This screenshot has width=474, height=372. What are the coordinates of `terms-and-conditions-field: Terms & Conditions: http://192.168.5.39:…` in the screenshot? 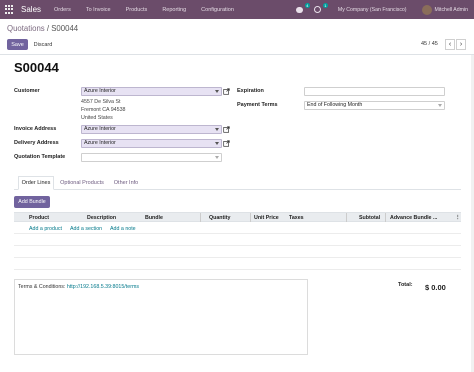 It's located at (161, 317).